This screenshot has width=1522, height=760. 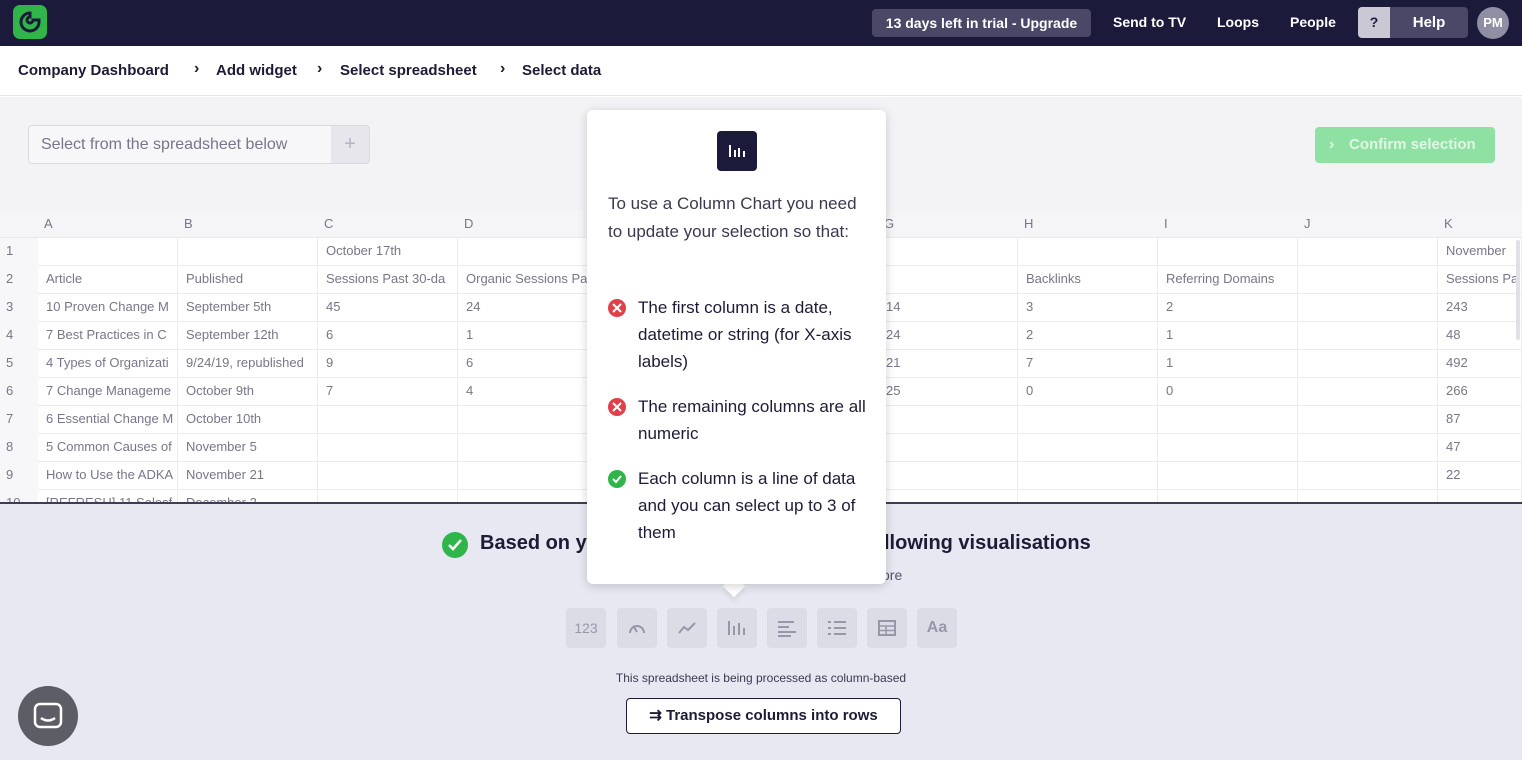 I want to click on table-cell: 1, so click(x=1228, y=336).